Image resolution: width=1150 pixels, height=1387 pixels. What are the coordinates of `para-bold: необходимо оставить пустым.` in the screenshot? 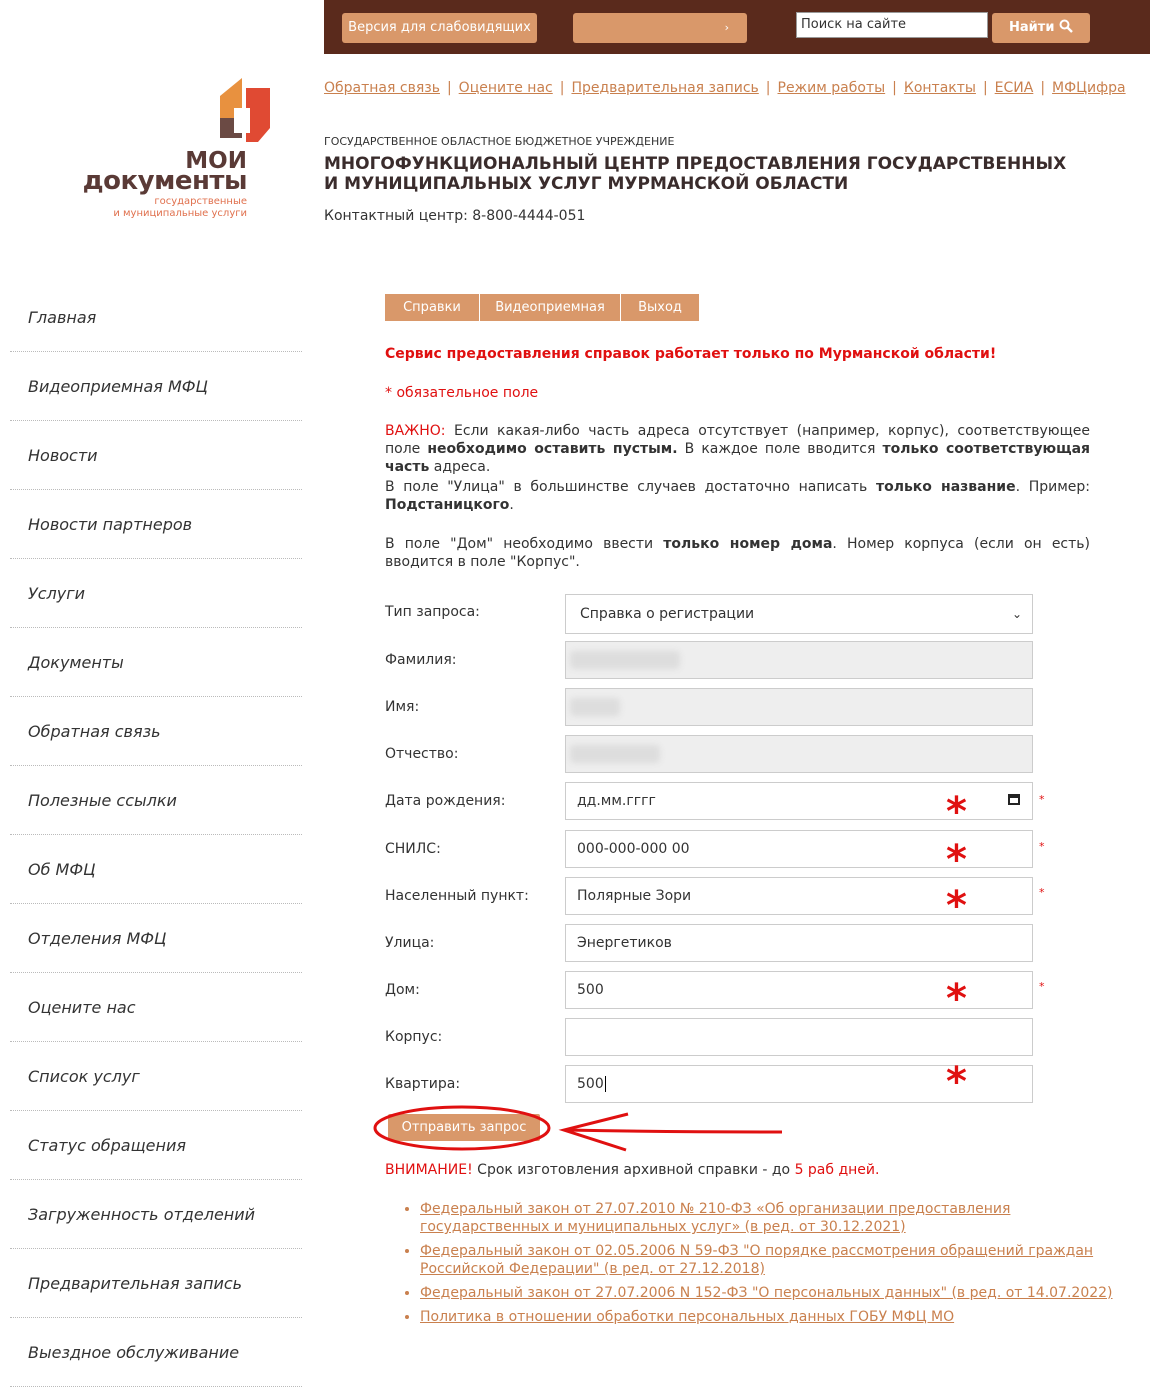 It's located at (552, 449).